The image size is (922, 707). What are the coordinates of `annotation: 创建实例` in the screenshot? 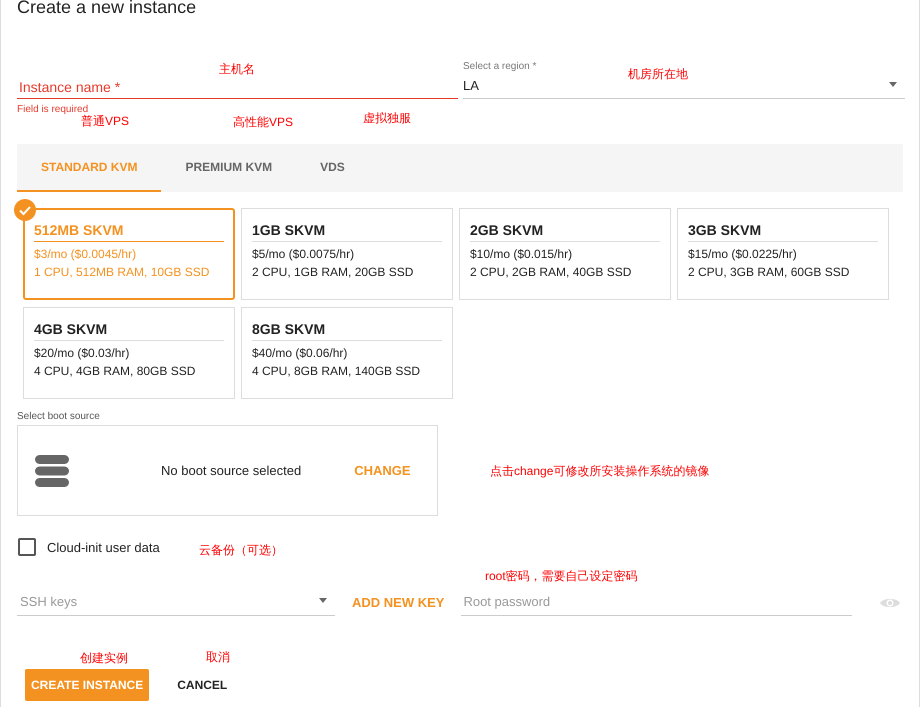 It's located at (104, 658).